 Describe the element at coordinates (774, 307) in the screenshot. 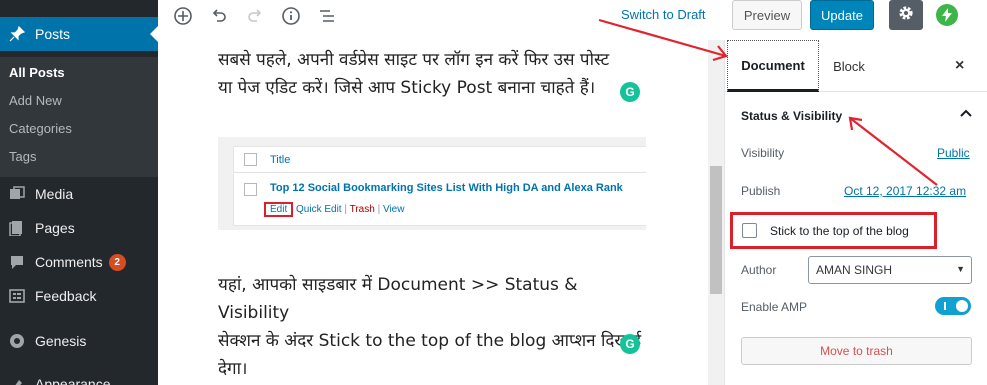

I see `enable-amp-label: Enable AMP` at that location.